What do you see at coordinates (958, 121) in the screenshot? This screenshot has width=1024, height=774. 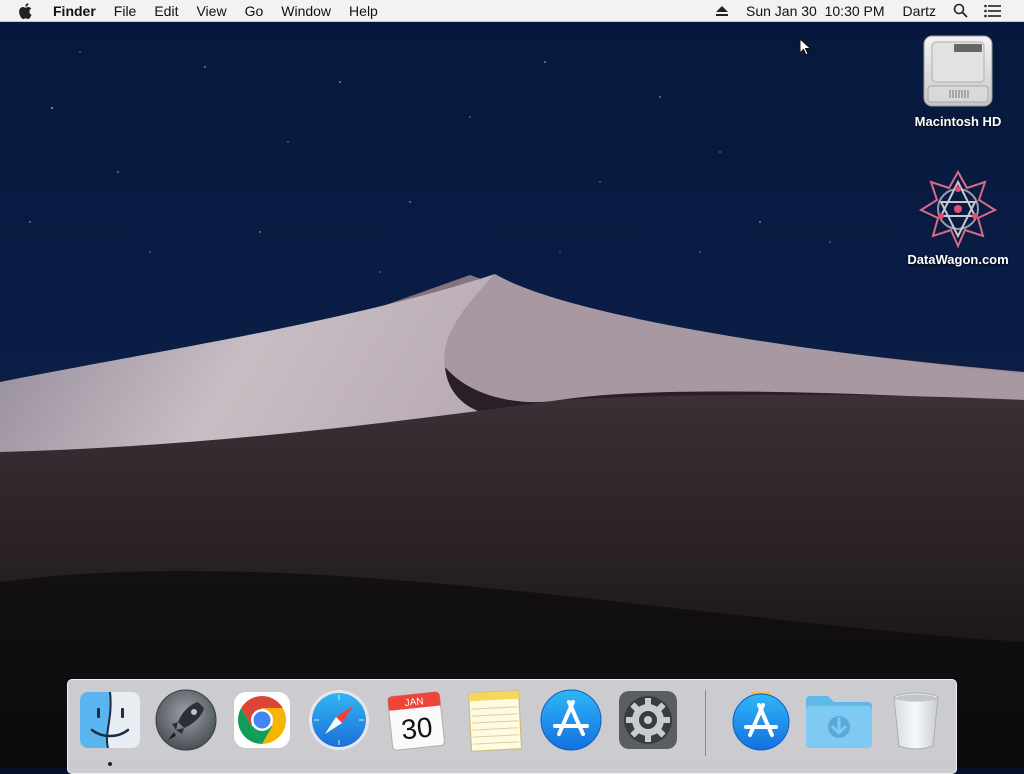 I see `desktop-icon-label: Macintosh HD` at bounding box center [958, 121].